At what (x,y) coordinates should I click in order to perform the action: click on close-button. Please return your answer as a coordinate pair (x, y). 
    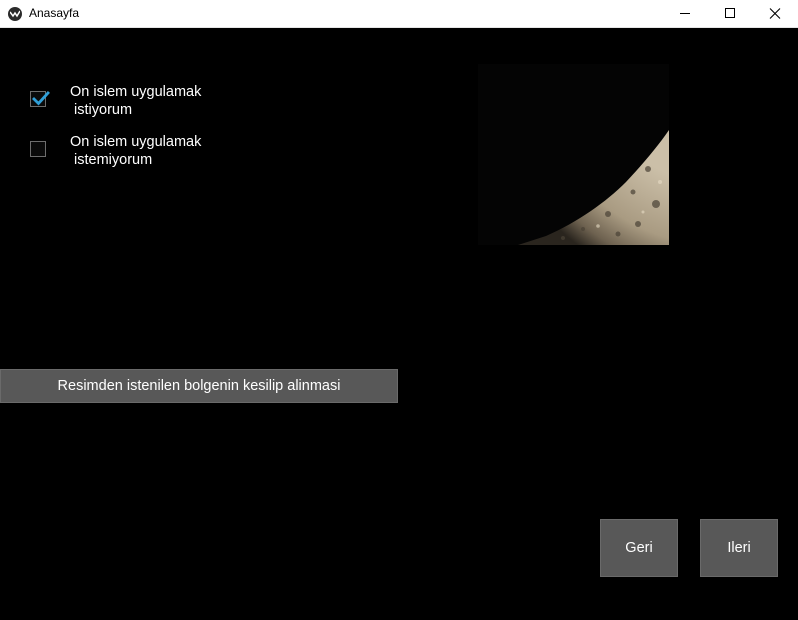
    Looking at the image, I should click on (775, 14).